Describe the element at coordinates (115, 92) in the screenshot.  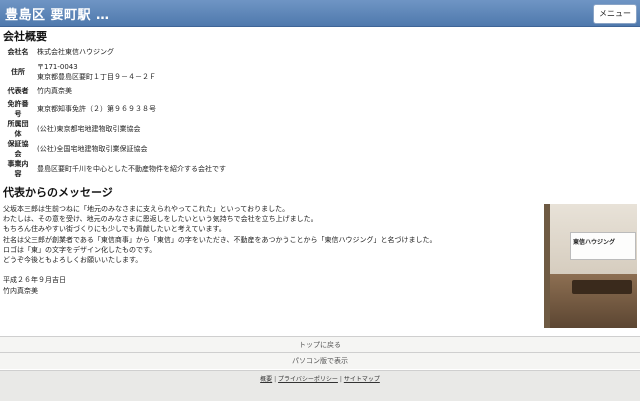
I see `table-row: 代表者 竹内真奈美` at that location.